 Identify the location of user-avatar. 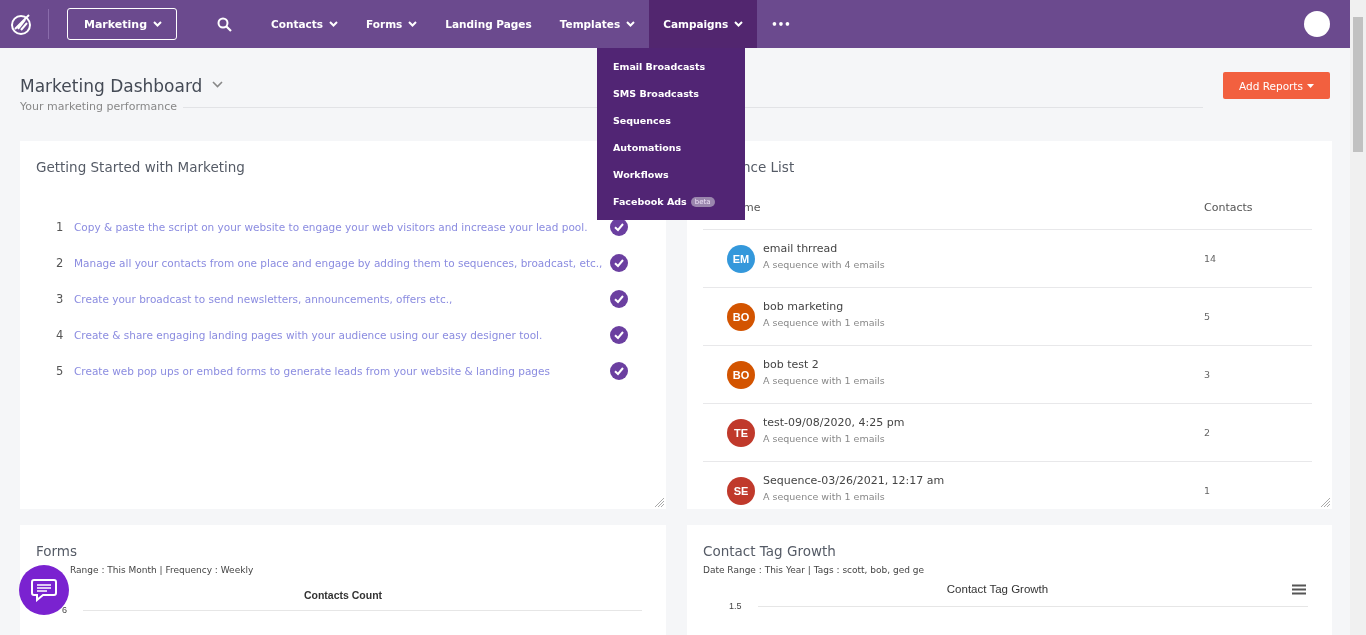
(1317, 24).